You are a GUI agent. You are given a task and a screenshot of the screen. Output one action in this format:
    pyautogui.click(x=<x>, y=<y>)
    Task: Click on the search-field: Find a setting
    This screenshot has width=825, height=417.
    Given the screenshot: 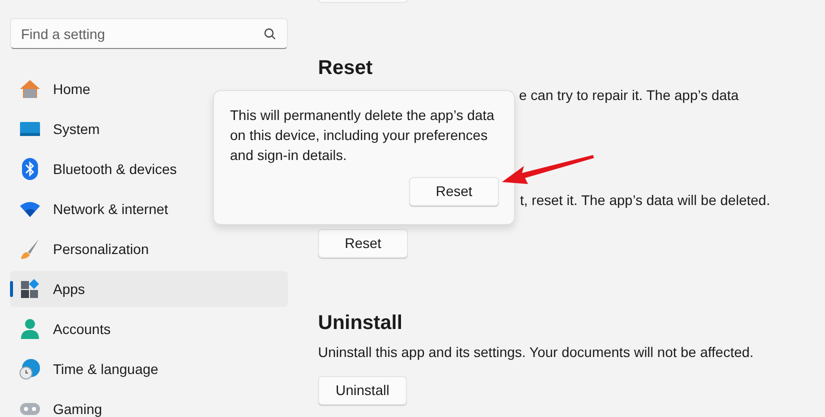 What is the action you would take?
    pyautogui.click(x=149, y=33)
    